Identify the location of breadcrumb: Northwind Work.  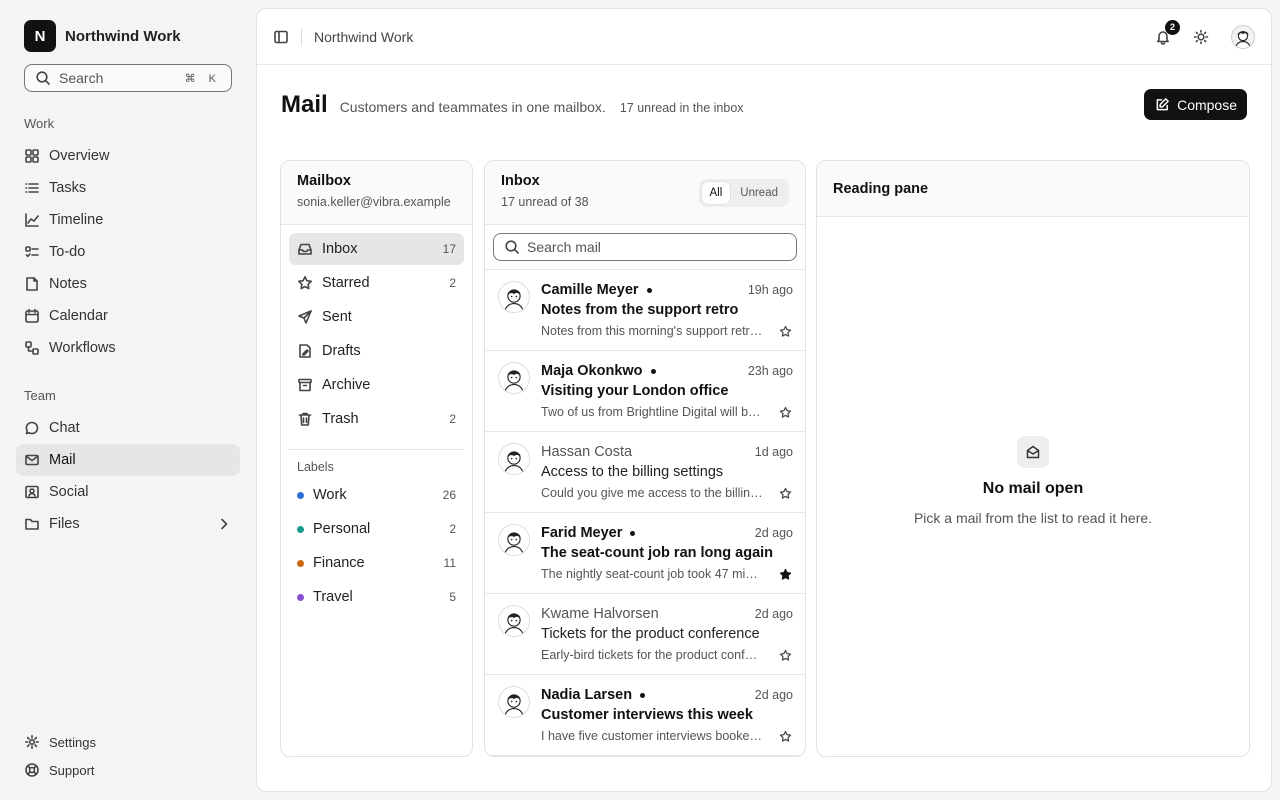
(363, 37).